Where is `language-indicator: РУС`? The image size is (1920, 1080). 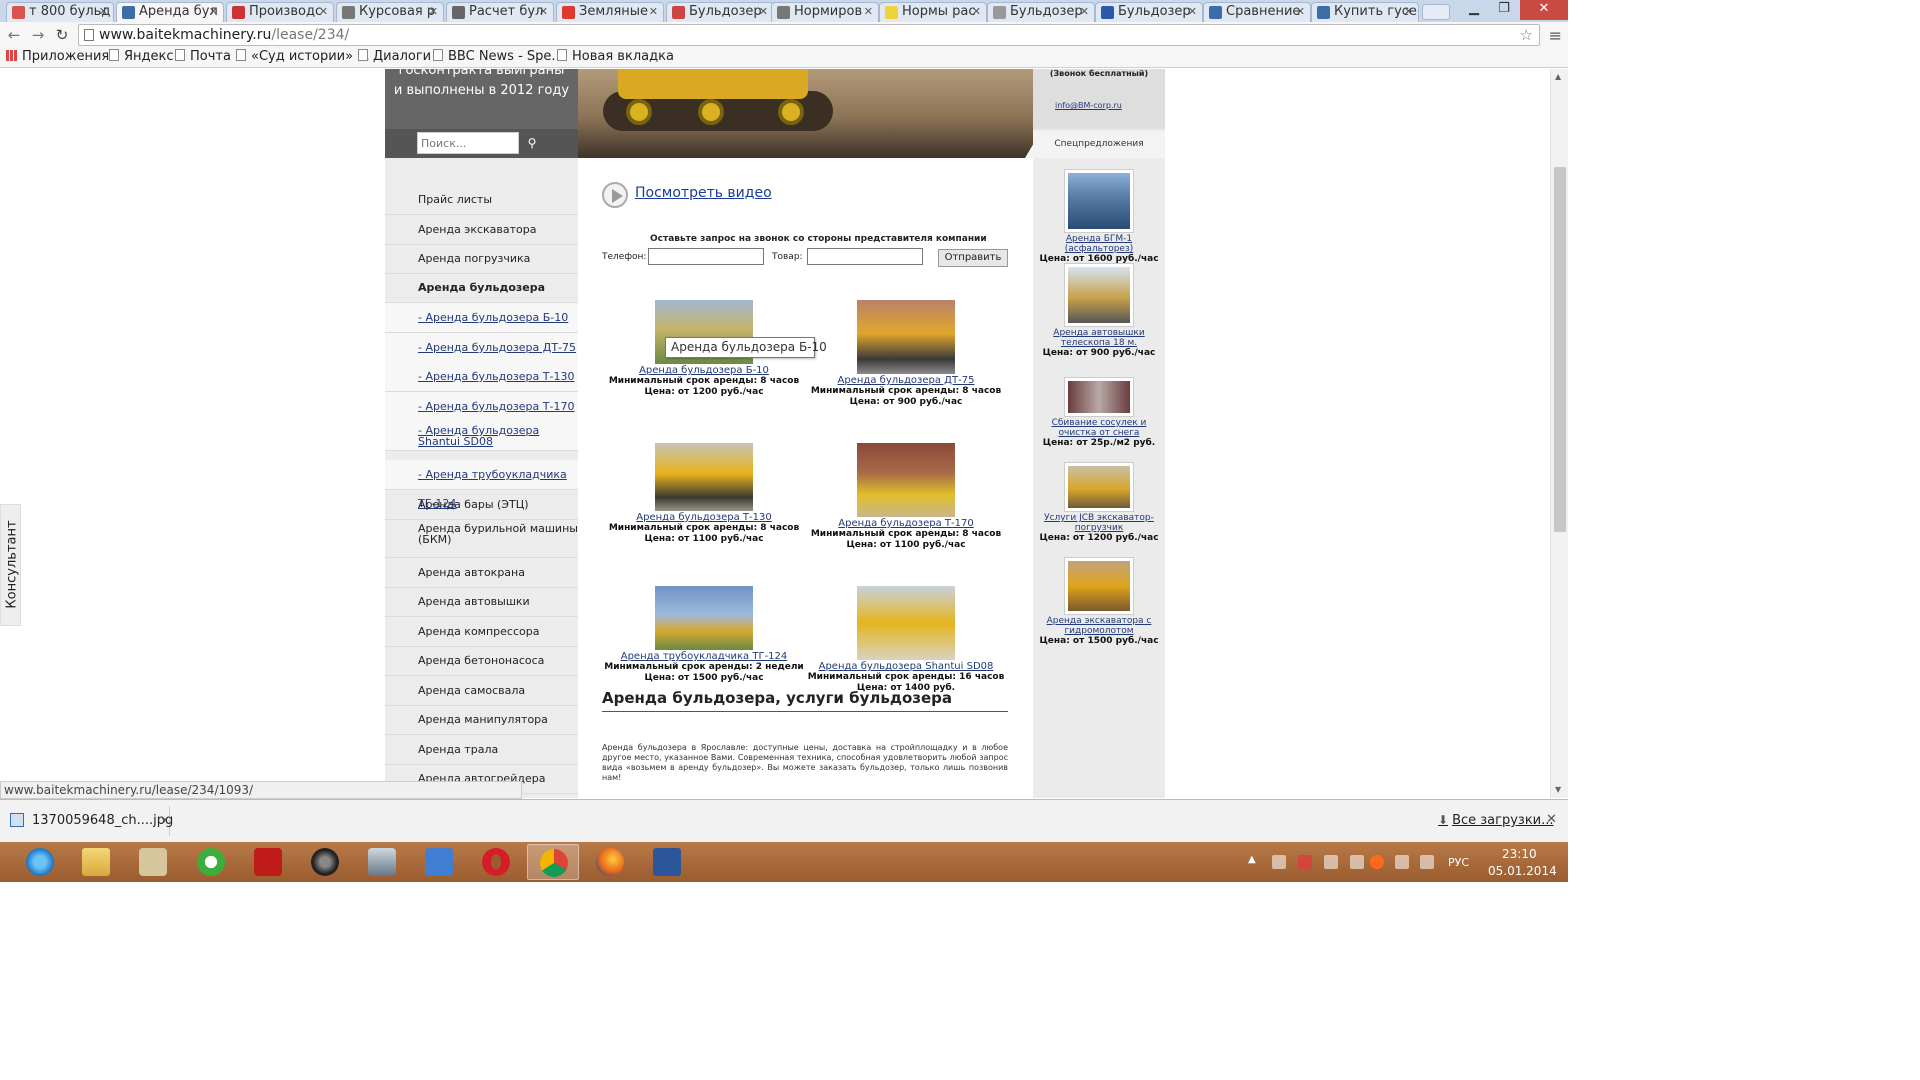
language-indicator: РУС is located at coordinates (1458, 862).